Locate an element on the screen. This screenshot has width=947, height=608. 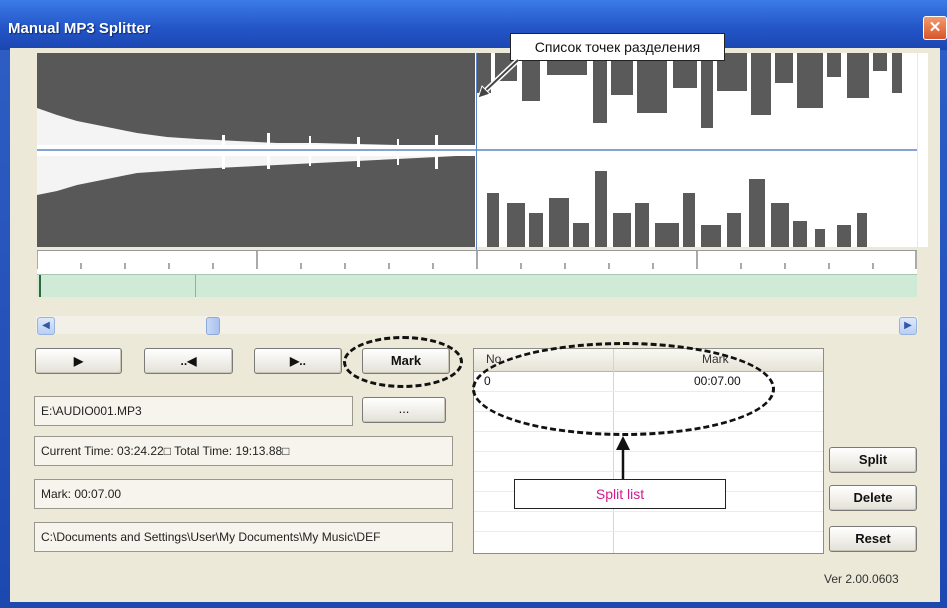
timeline-ruler is located at coordinates (476, 262).